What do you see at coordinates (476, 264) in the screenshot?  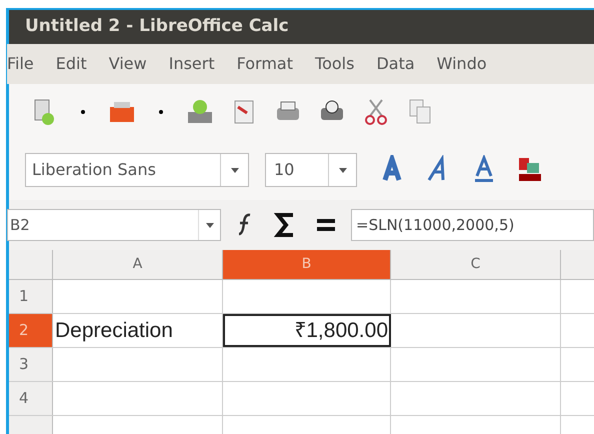 I see `column-header: C` at bounding box center [476, 264].